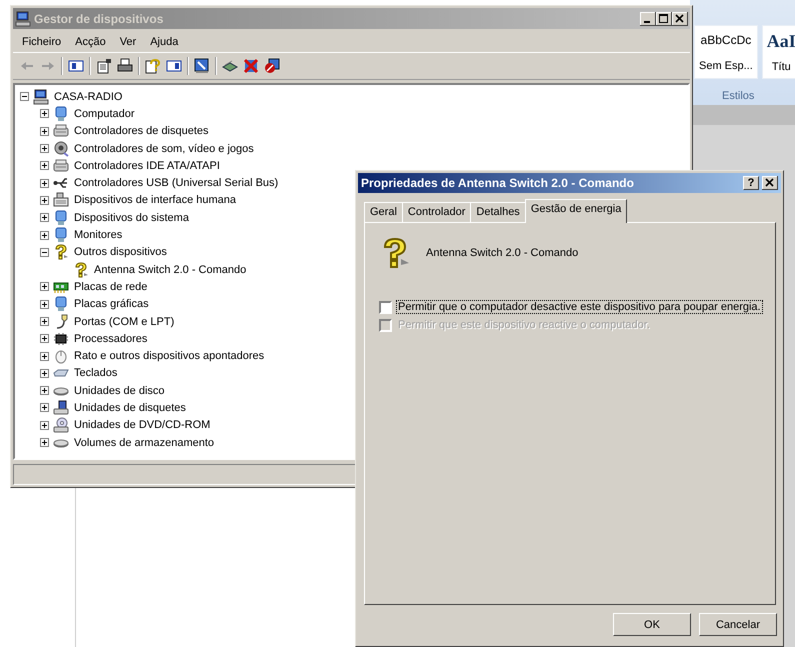 This screenshot has width=795, height=647. Describe the element at coordinates (164, 42) in the screenshot. I see `menu-item: Ajuda` at that location.